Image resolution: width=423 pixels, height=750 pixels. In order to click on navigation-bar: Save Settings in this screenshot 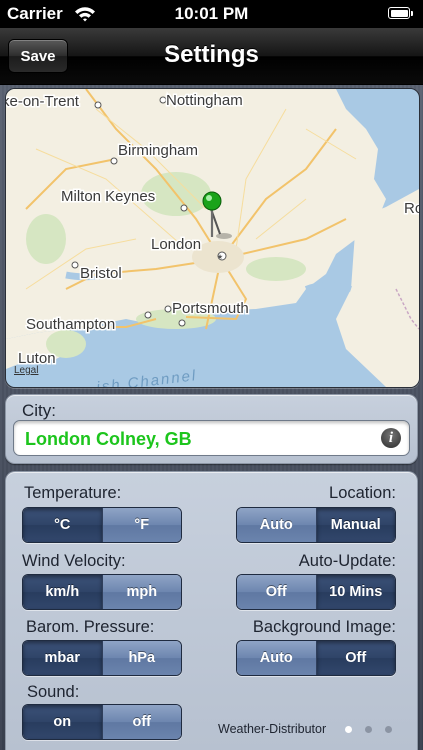, I will do `click(211, 56)`.